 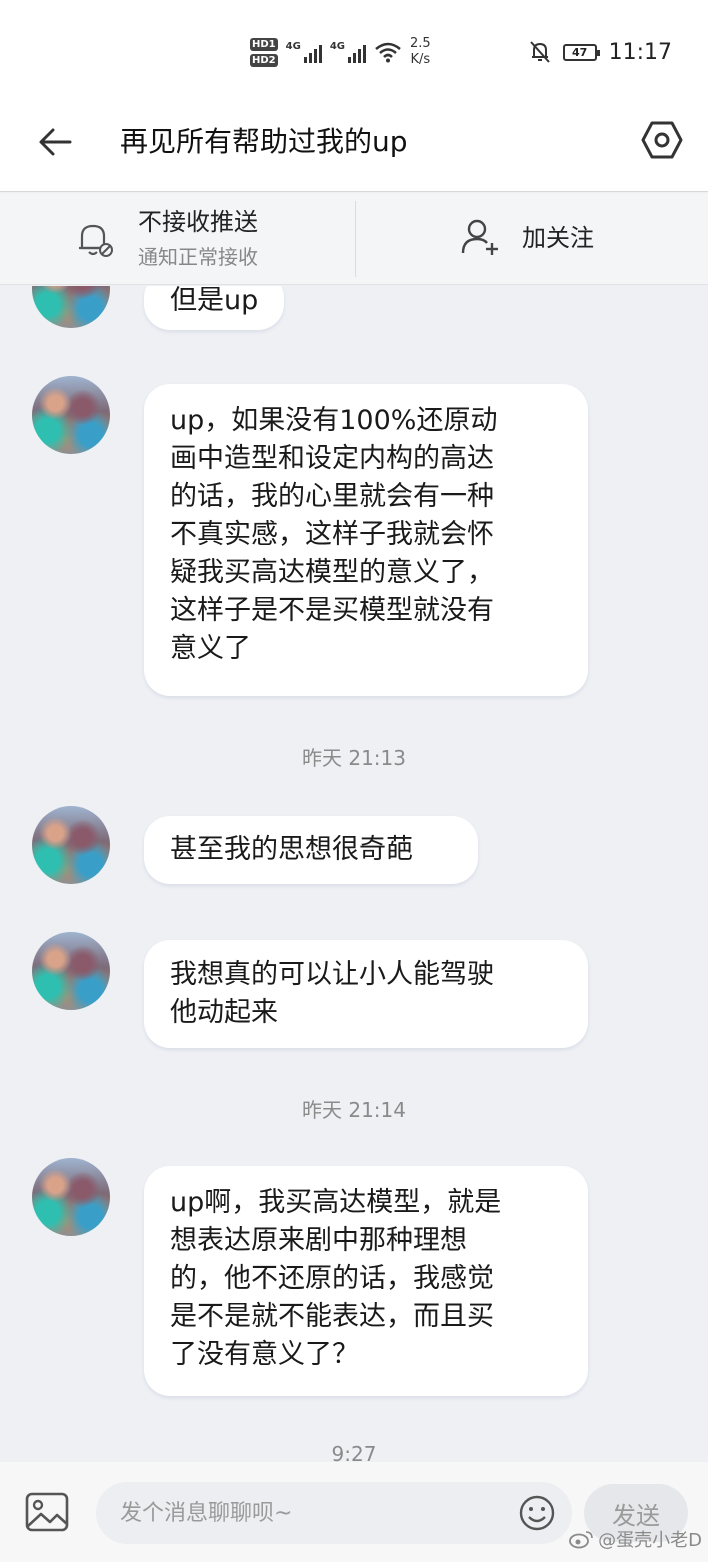 What do you see at coordinates (264, 52) in the screenshot?
I see `hd-indicators: HD1 HD2` at bounding box center [264, 52].